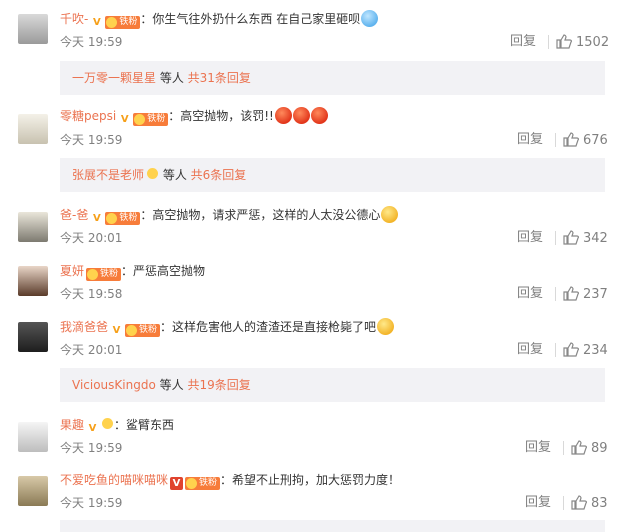 This screenshot has height=532, width=622. Describe the element at coordinates (585, 294) in the screenshot. I see `like-button: 237` at that location.